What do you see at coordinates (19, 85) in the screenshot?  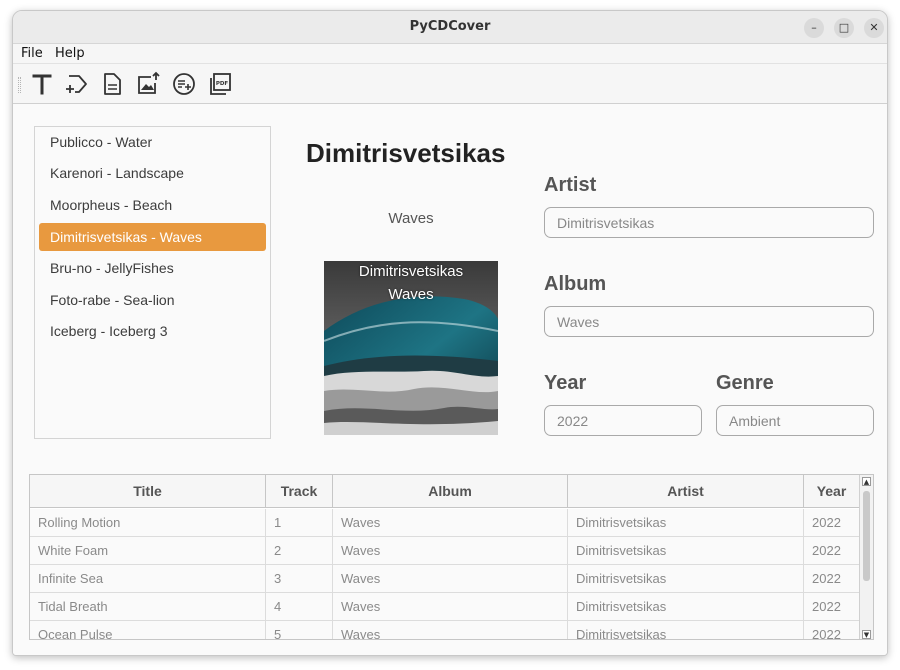 I see `toolbar-grip` at bounding box center [19, 85].